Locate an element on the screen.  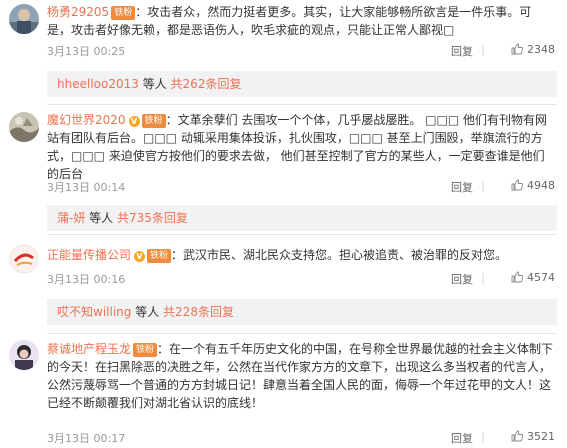
comment-text: ：武汉市民、湖北民众支持您。担心被追责、被治罪的反对您。 is located at coordinates (339, 255).